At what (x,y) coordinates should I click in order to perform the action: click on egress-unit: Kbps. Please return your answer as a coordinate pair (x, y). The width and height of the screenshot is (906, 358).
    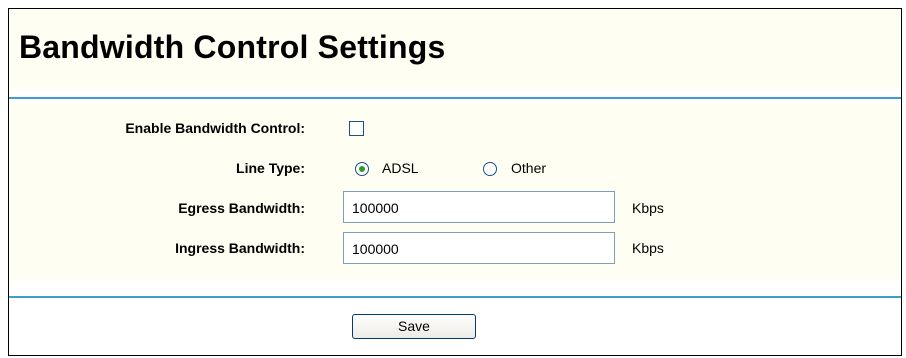
    Looking at the image, I should click on (648, 208).